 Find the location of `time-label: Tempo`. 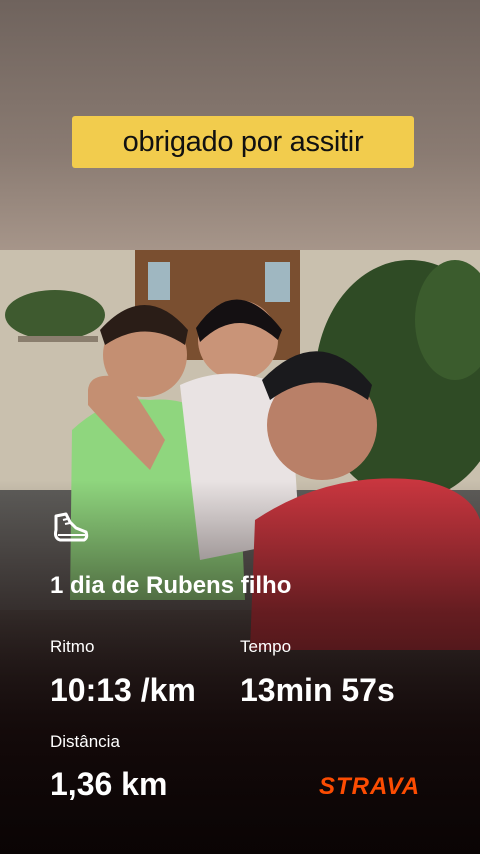

time-label: Tempo is located at coordinates (266, 646).